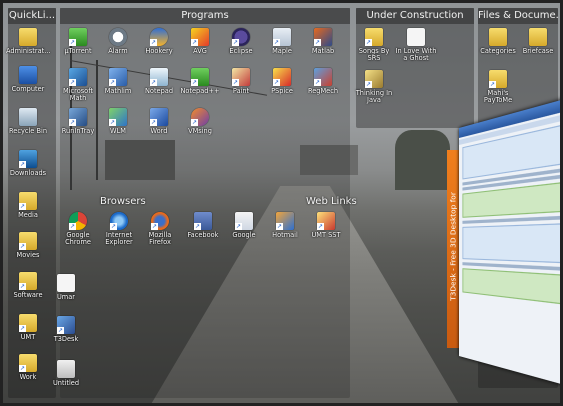 The image size is (563, 406). What do you see at coordinates (205, 16) in the screenshot?
I see `programs-panel-title: Programs` at bounding box center [205, 16].